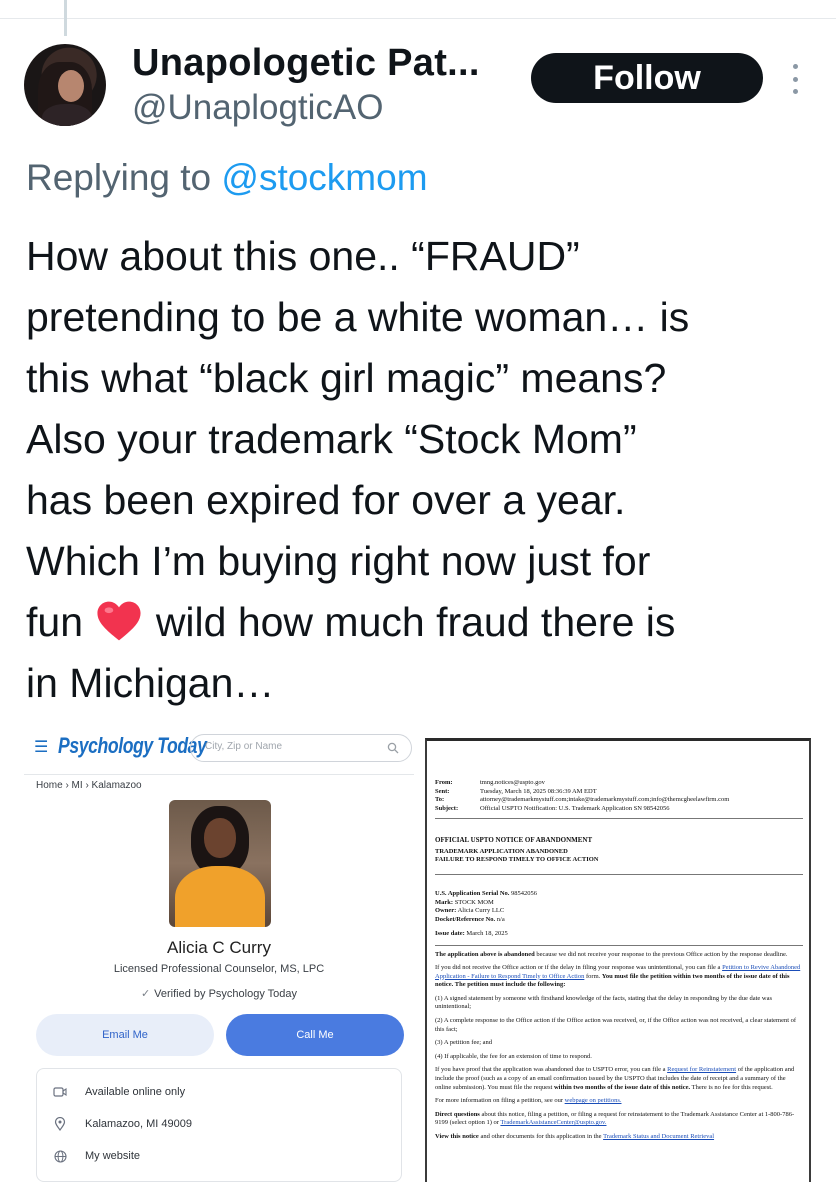 Image resolution: width=836 pixels, height=1200 pixels. What do you see at coordinates (122, 1124) in the screenshot?
I see `location-row: Kalamazoo, MI 49009` at bounding box center [122, 1124].